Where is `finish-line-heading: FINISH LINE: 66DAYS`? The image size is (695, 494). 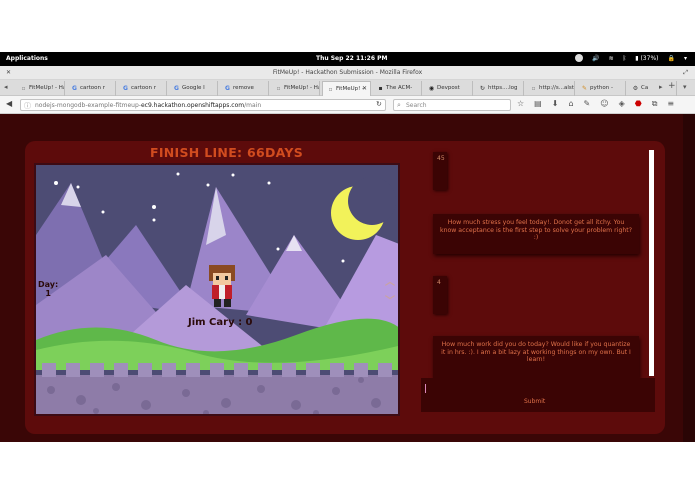 finish-line-heading: FINISH LINE: 66DAYS is located at coordinates (227, 152).